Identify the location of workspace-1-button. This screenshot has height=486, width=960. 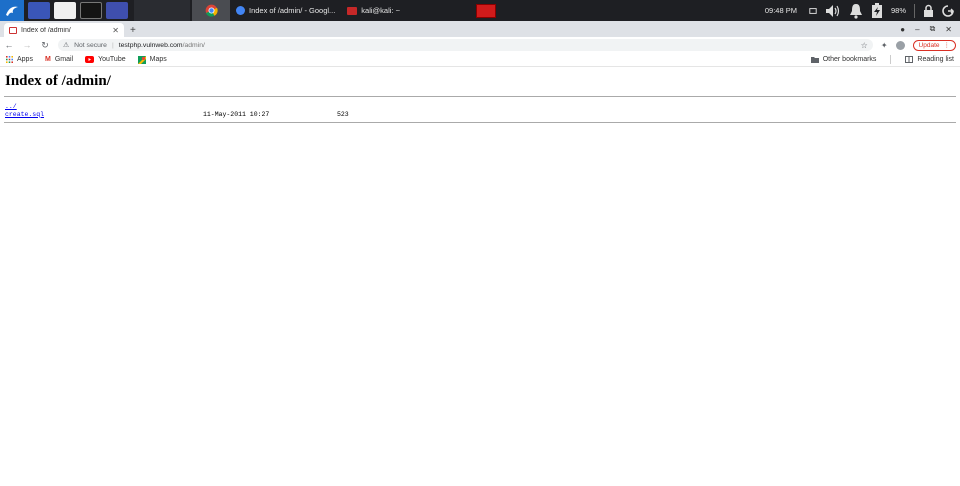
(39, 10).